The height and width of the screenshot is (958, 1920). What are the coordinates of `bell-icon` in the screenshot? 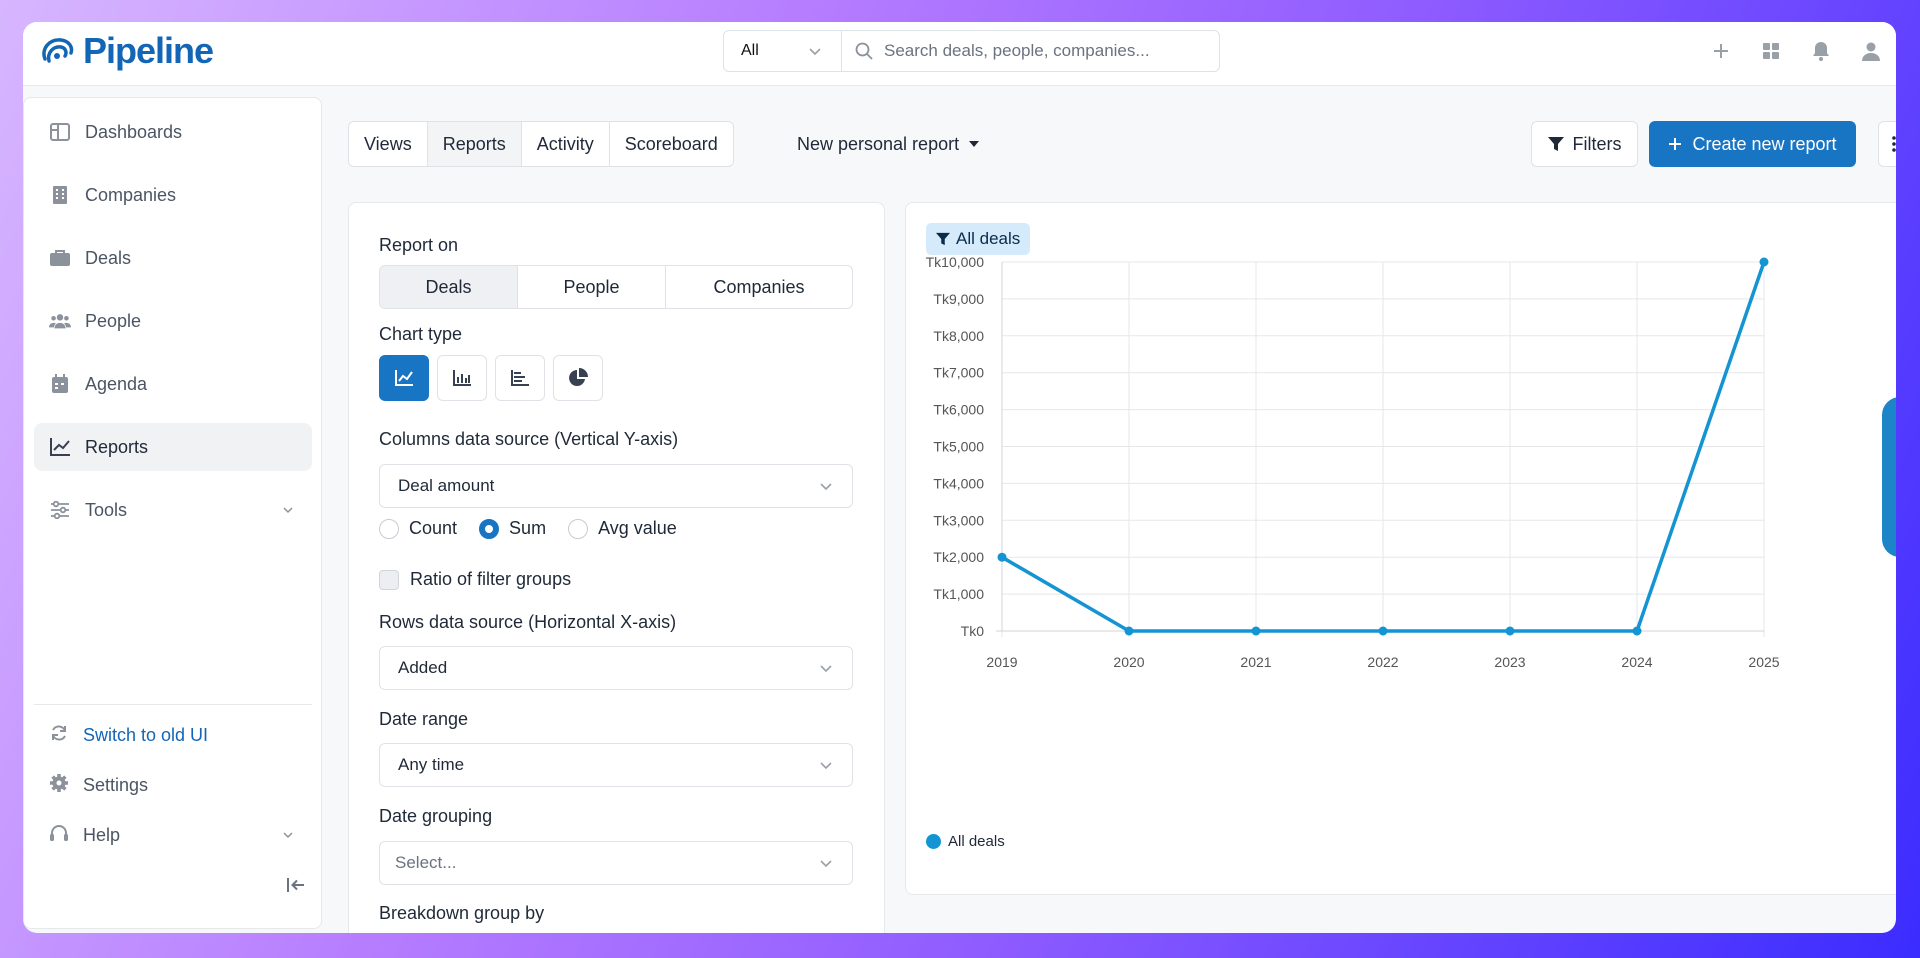 It's located at (1821, 51).